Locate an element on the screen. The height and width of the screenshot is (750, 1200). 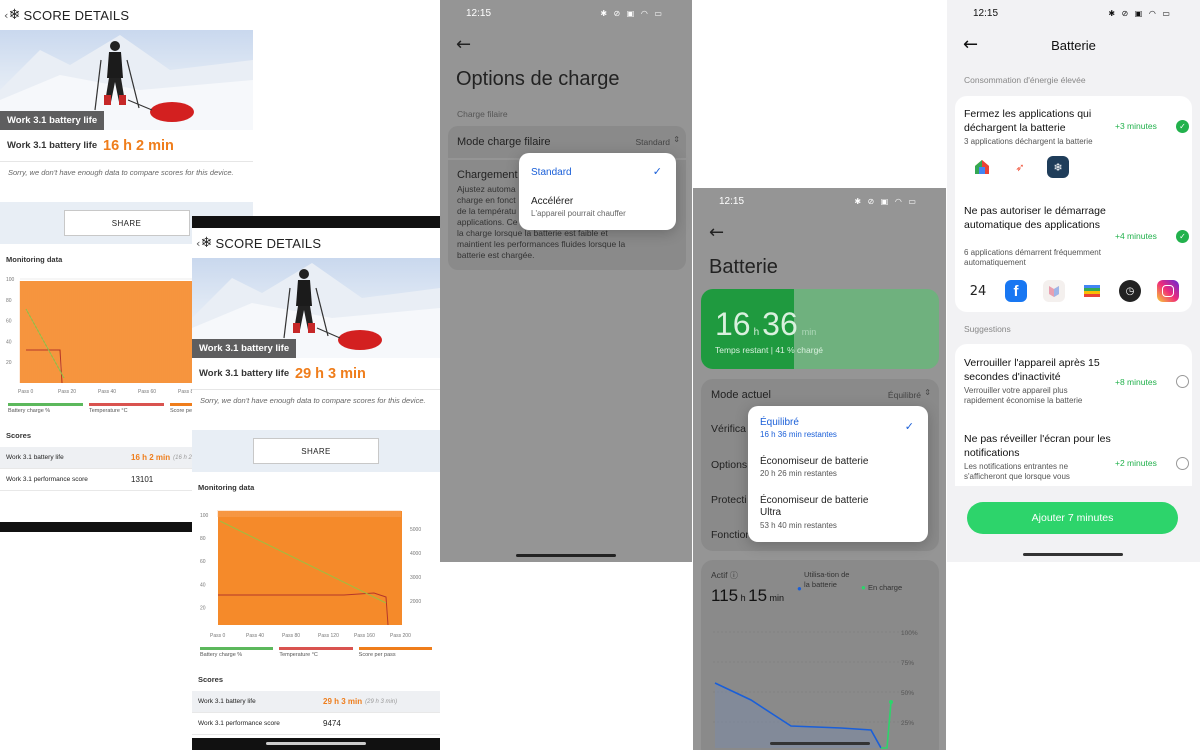
item-close-apps-desc: 3 applications déchargent la batterie is located at coordinates (1028, 141).